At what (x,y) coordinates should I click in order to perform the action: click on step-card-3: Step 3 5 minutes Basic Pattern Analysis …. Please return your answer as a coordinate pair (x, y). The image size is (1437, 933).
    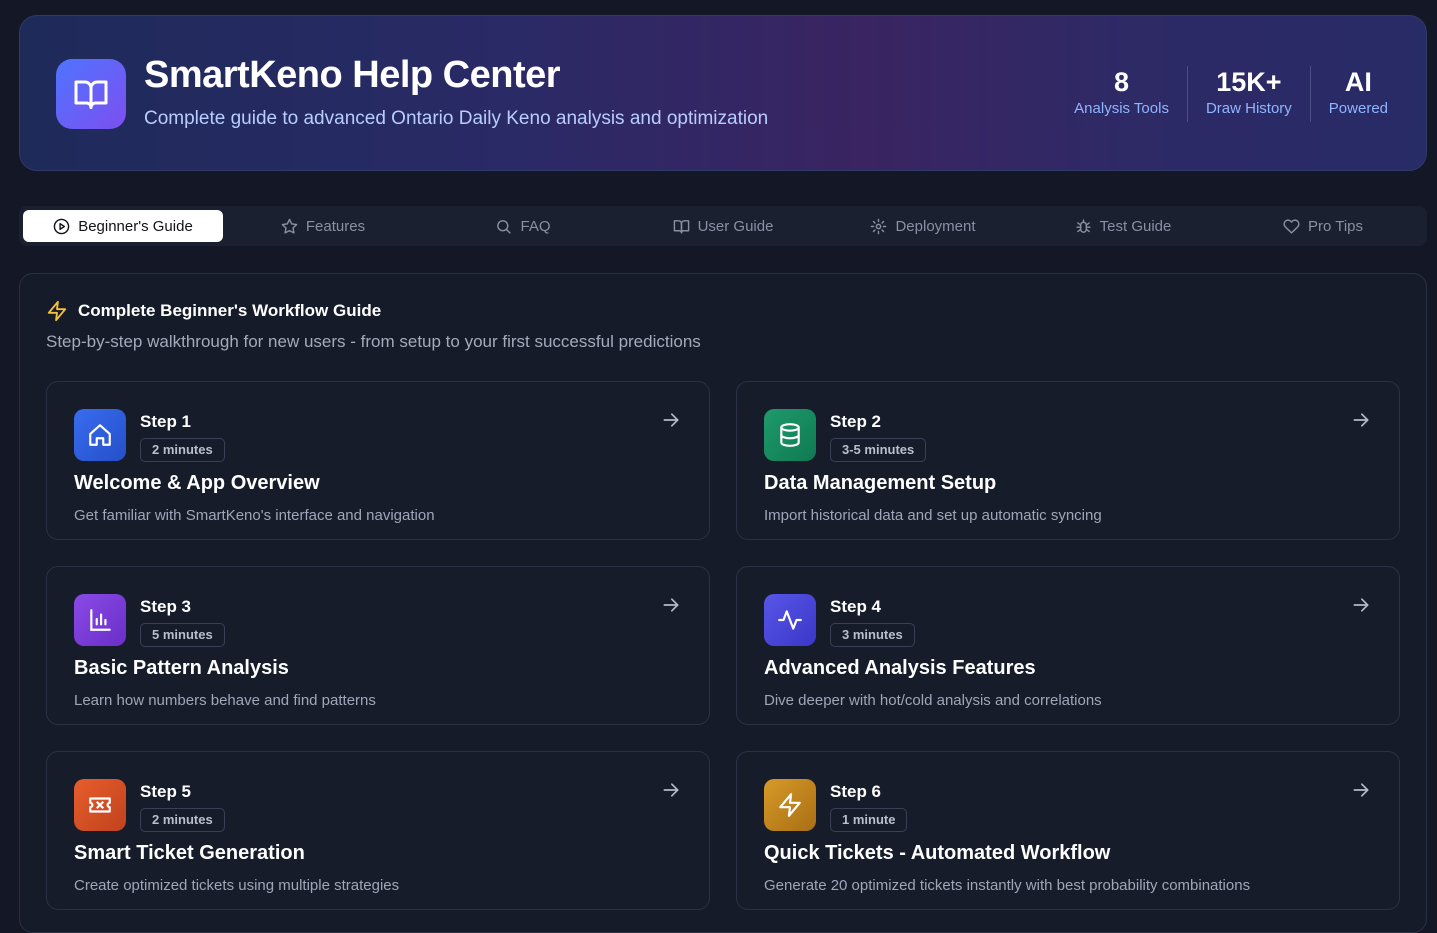
    Looking at the image, I should click on (378, 645).